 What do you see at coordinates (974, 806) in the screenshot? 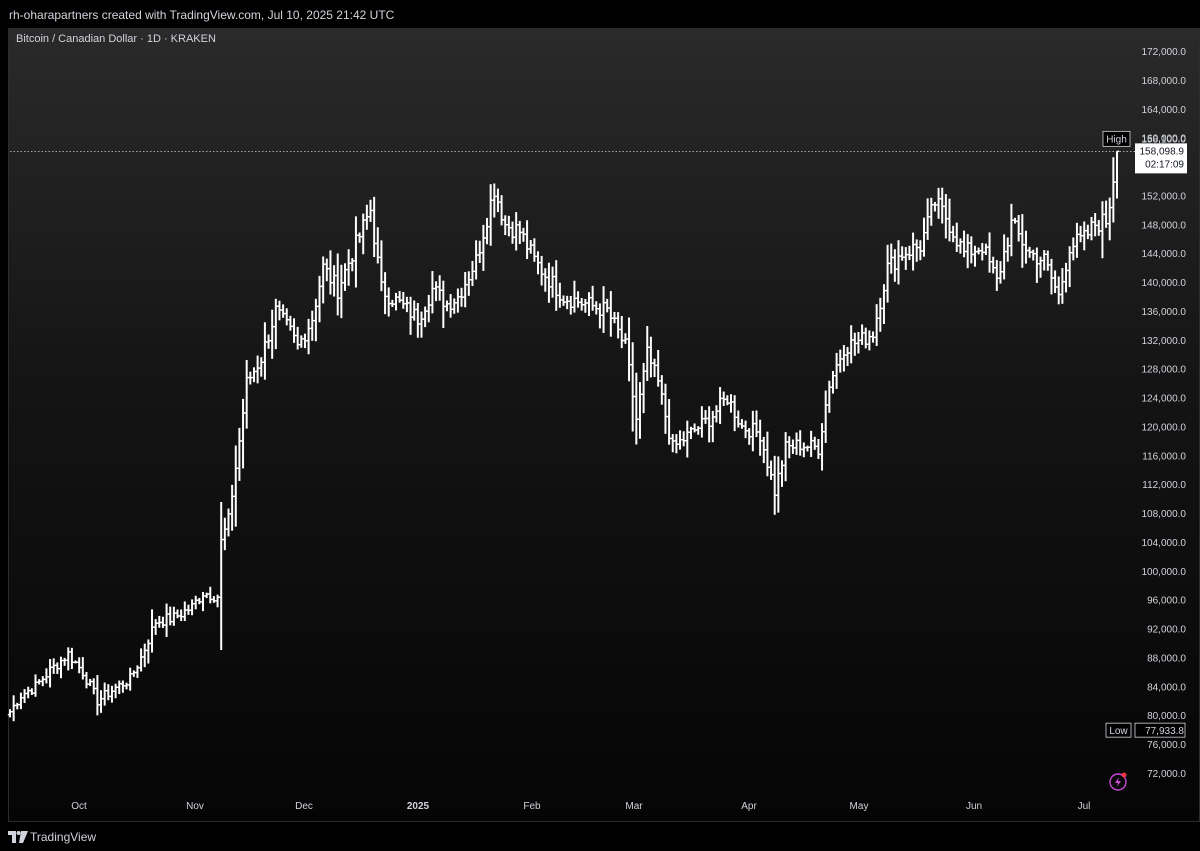
I see `x-tick-label: Jun` at bounding box center [974, 806].